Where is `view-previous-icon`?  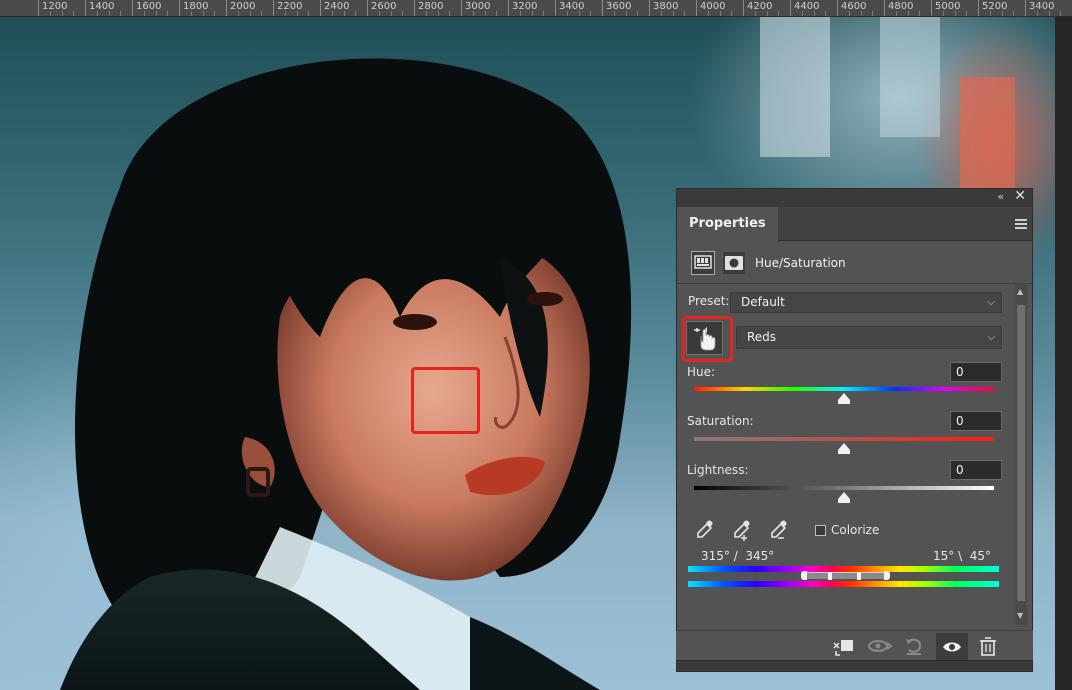 view-previous-icon is located at coordinates (880, 646).